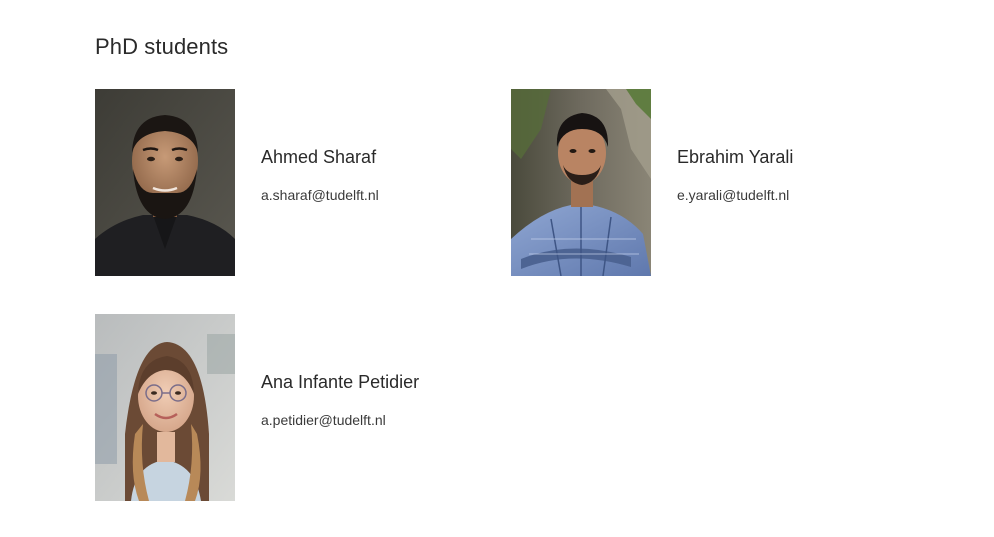  Describe the element at coordinates (346, 195) in the screenshot. I see `person-email-link: a.sharaf@tudelft.nl` at that location.